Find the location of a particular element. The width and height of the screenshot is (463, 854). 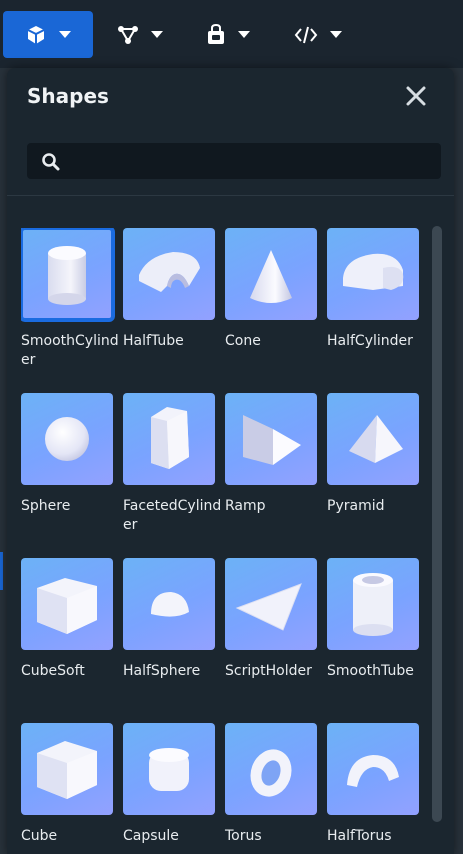

shape-tile-capsule: Capsule is located at coordinates (169, 784).